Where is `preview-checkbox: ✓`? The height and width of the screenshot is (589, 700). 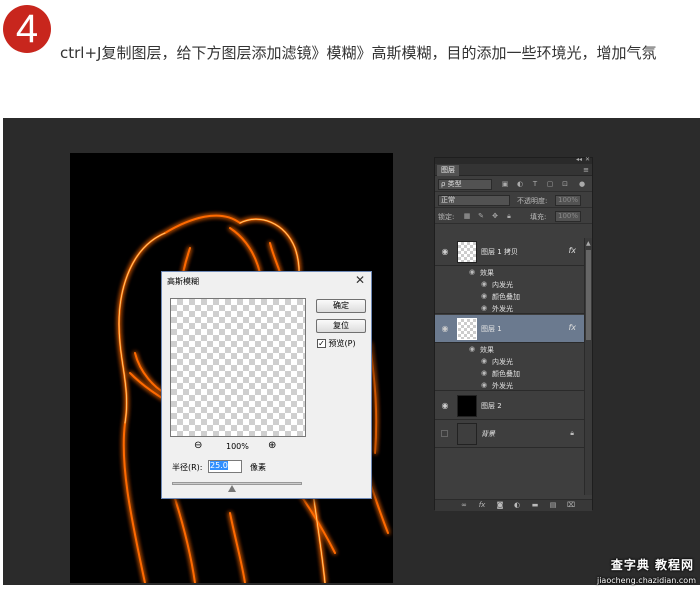
preview-checkbox: ✓ is located at coordinates (321, 343).